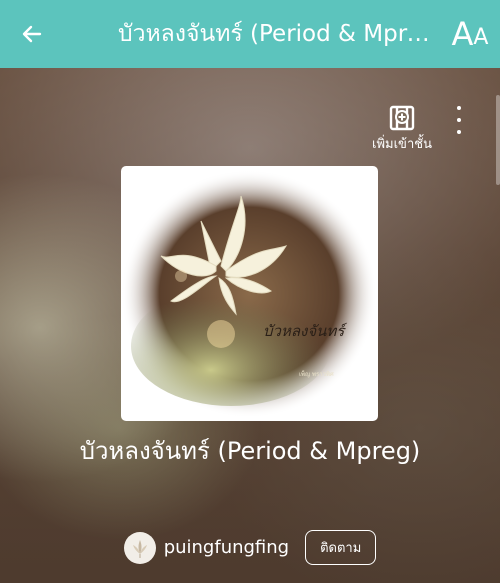 This screenshot has width=500, height=583. I want to click on cover-title-text: บัวหลงจันทร์, so click(305, 331).